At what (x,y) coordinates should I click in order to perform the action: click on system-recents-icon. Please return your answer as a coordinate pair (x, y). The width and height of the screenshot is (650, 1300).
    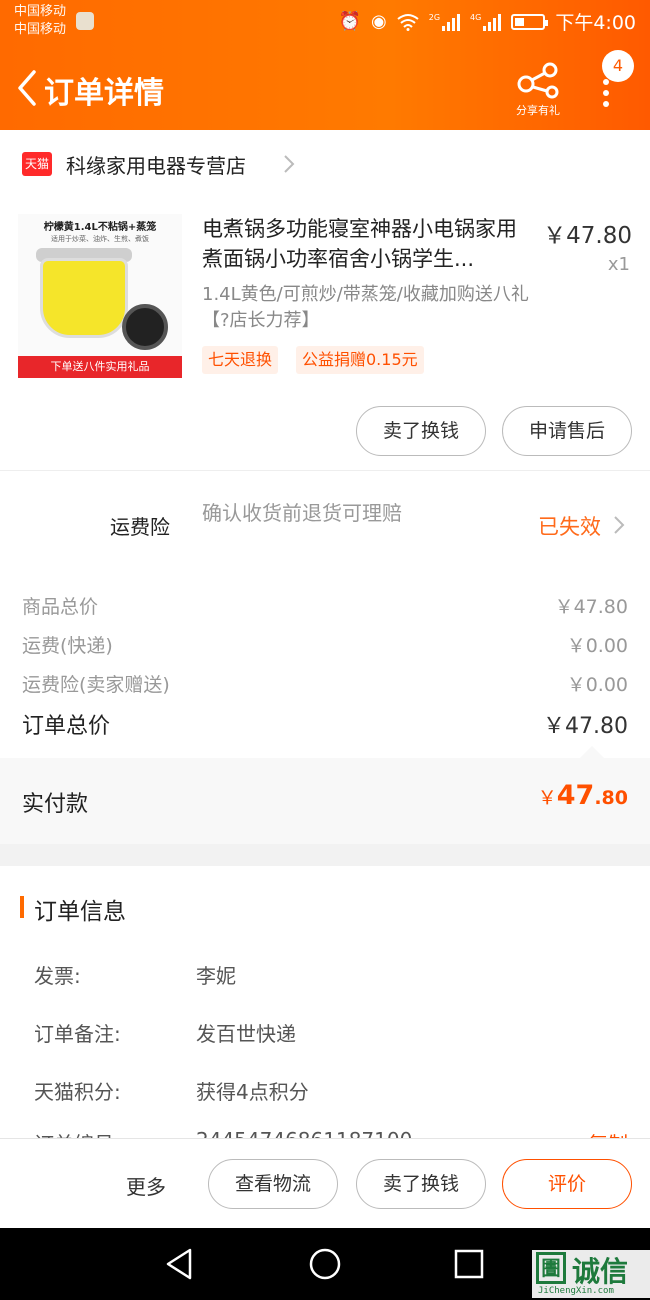
    Looking at the image, I should click on (468, 1264).